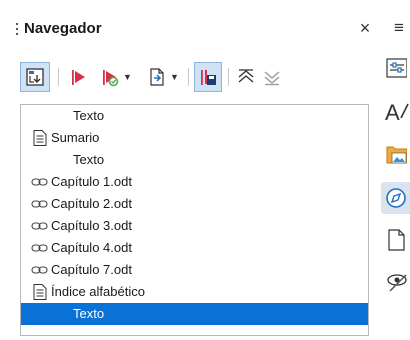 Image resolution: width=410 pixels, height=340 pixels. I want to click on properties-icon, so click(396, 68).